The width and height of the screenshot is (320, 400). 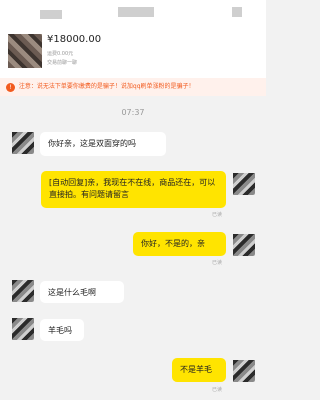 What do you see at coordinates (136, 12) in the screenshot?
I see `blurred-title` at bounding box center [136, 12].